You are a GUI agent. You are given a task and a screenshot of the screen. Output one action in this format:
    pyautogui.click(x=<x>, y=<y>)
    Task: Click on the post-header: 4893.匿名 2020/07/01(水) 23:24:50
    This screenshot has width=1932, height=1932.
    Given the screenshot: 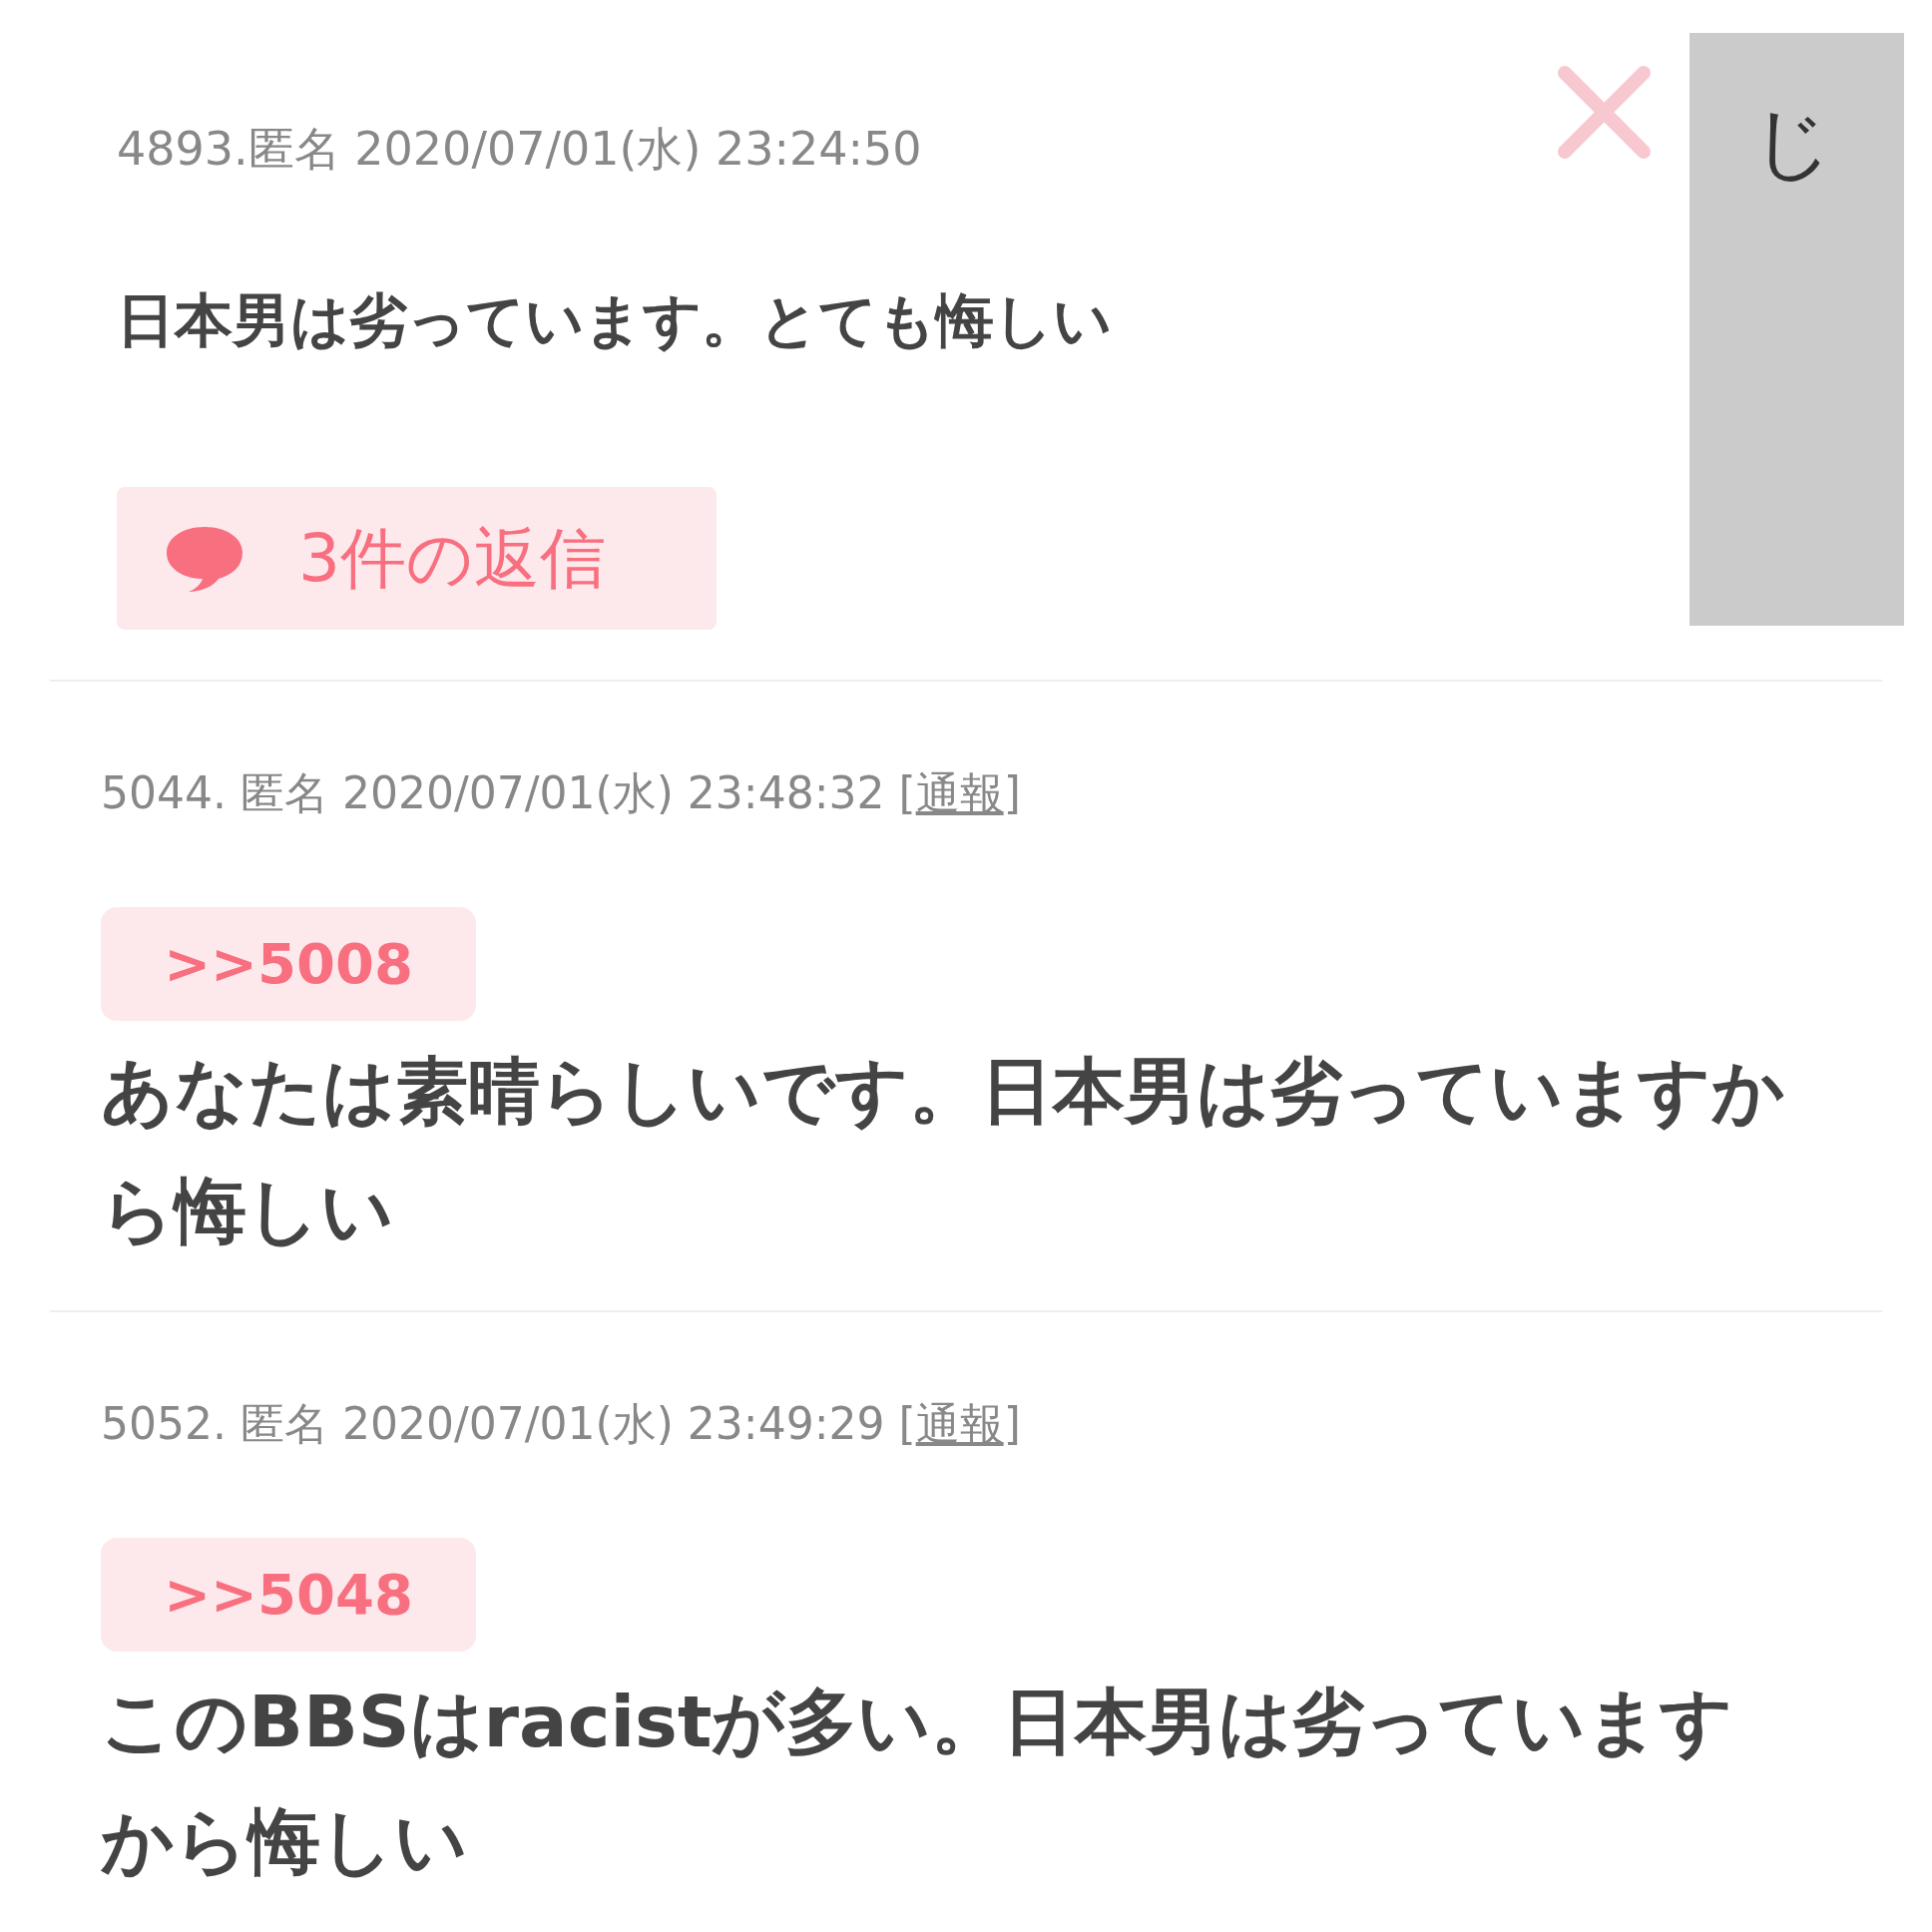 What is the action you would take?
    pyautogui.click(x=519, y=149)
    